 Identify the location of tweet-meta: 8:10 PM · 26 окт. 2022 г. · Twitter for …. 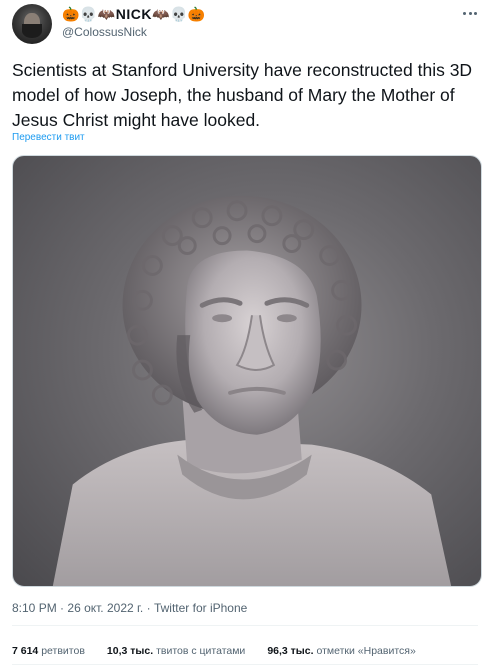
(129, 608).